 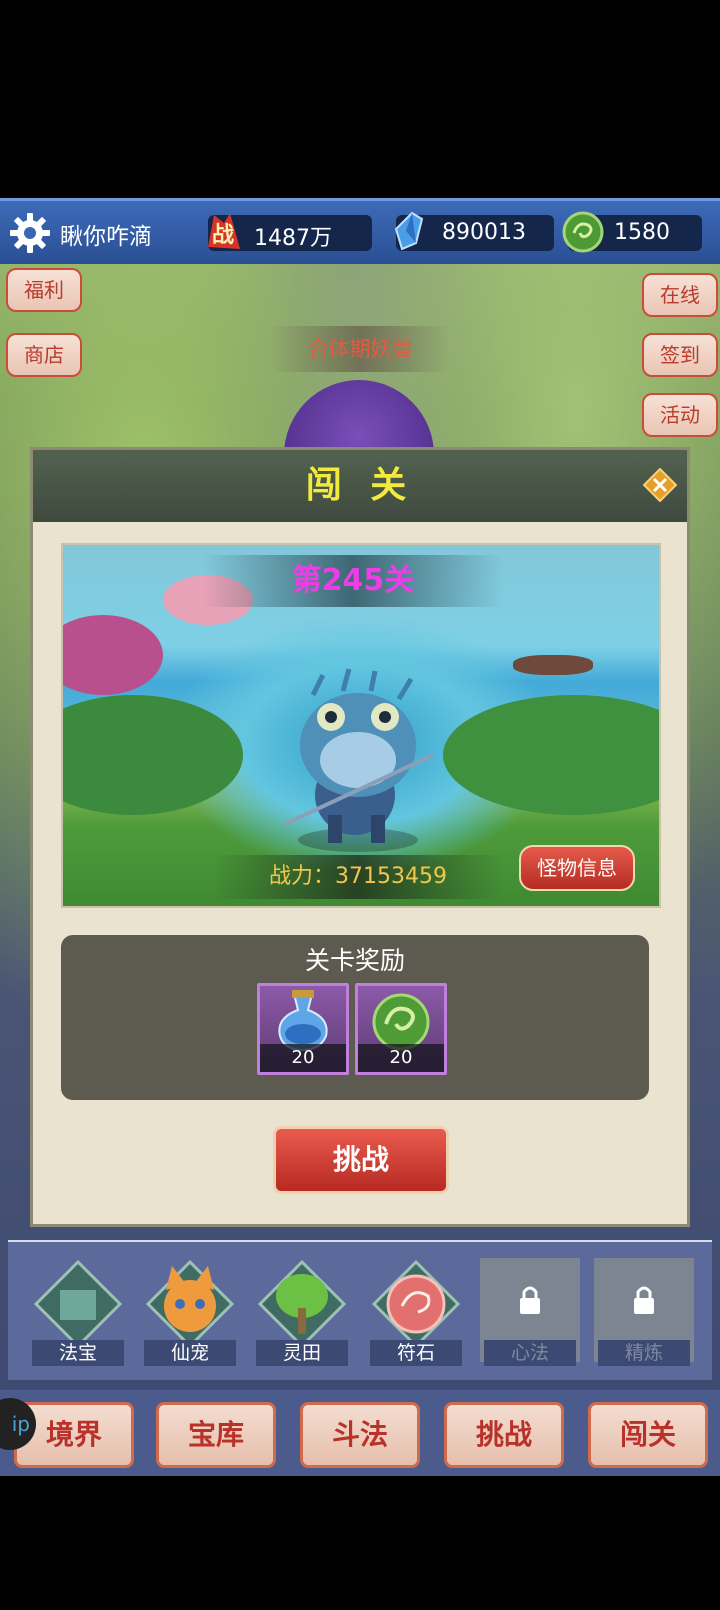 I want to click on top-status-bar: 瞅你咋滴 战 1487万 890013 1580, so click(x=360, y=231).